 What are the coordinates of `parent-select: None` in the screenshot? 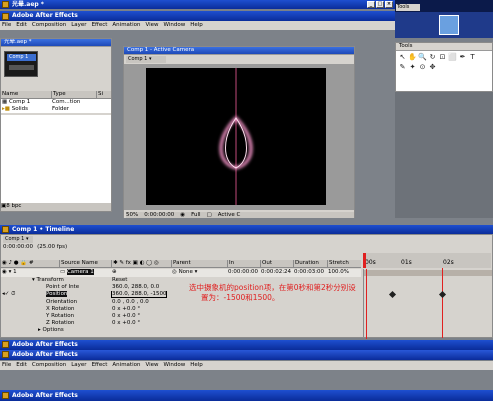 It's located at (186, 272).